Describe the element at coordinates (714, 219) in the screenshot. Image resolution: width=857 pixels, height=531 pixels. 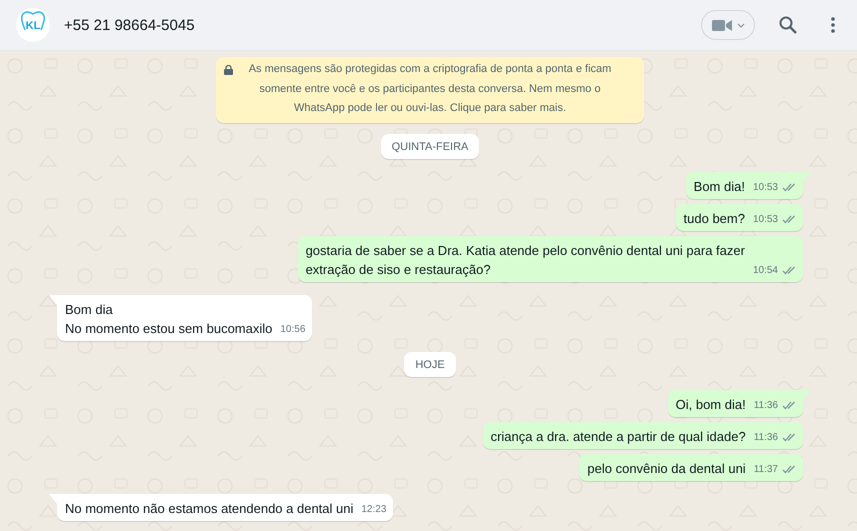
I see `message-text: tudo bem?` at that location.